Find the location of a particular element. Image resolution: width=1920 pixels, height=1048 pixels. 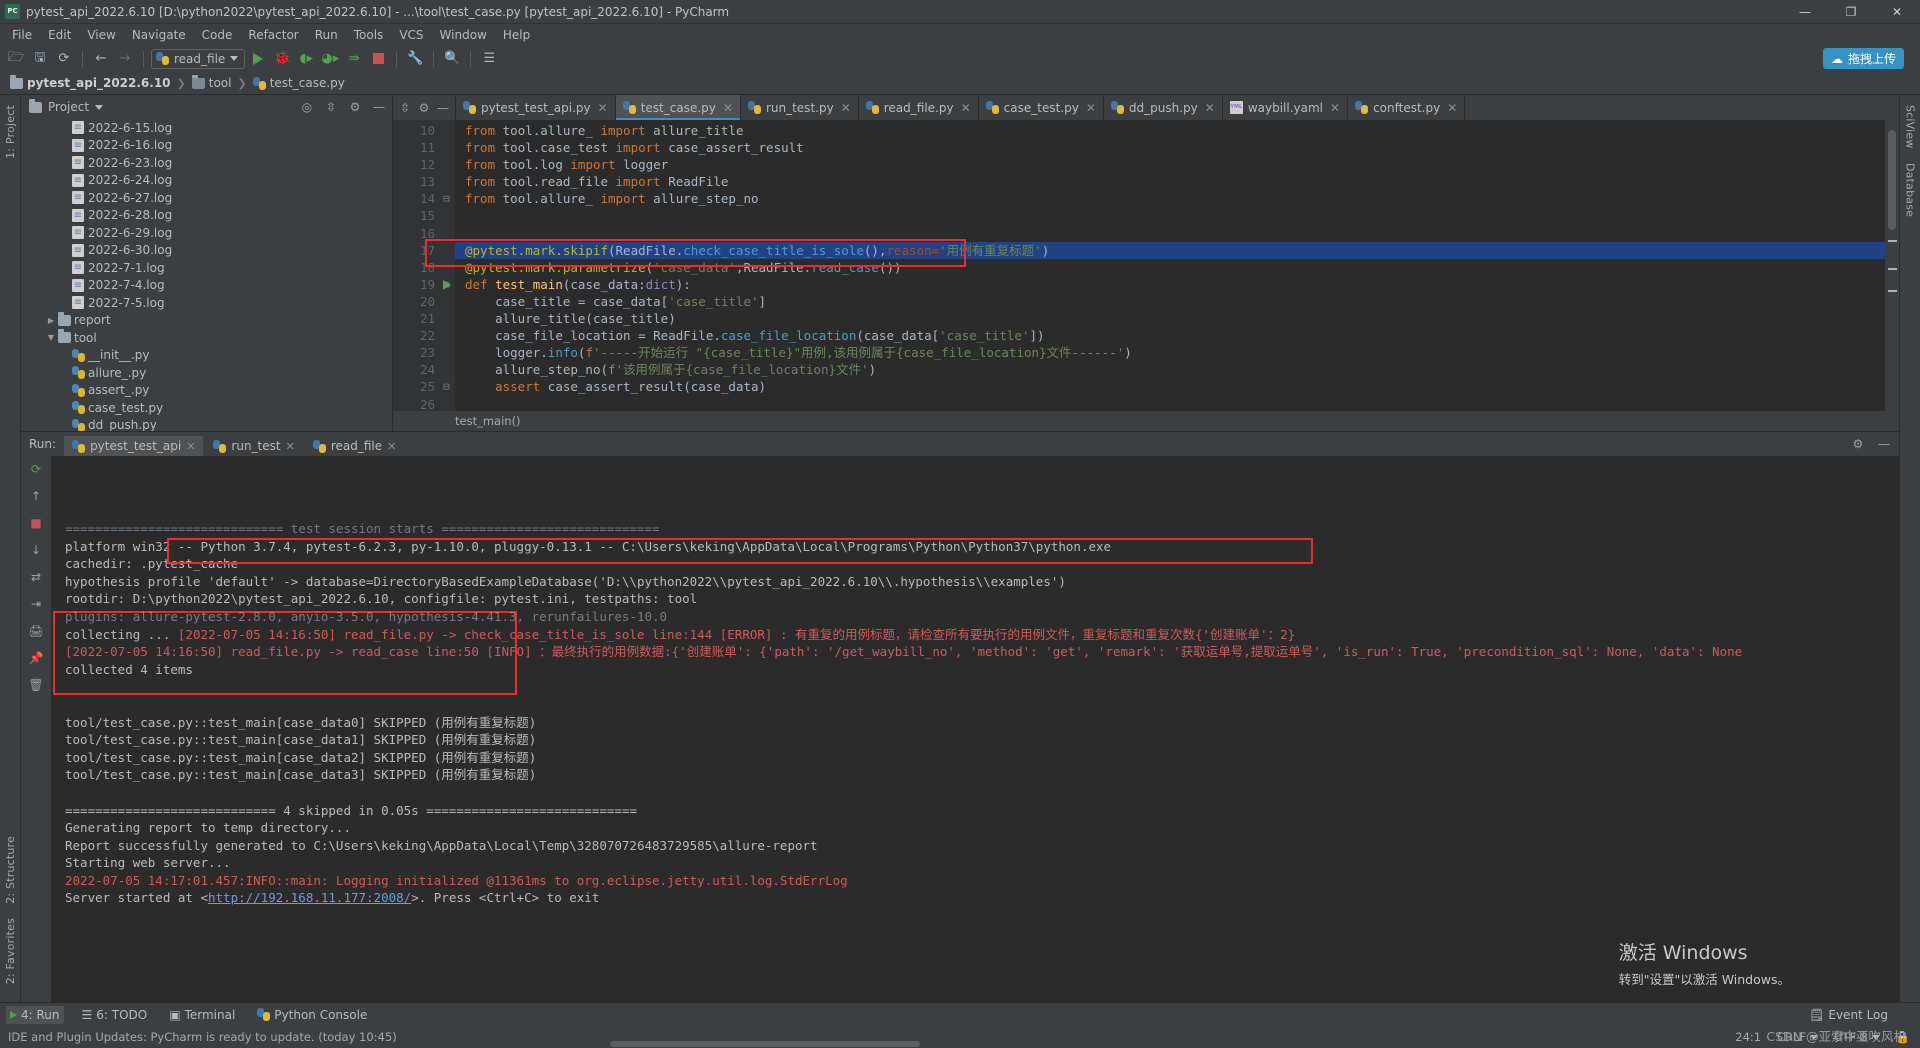

tree-item: allure_.py is located at coordinates (206, 373).